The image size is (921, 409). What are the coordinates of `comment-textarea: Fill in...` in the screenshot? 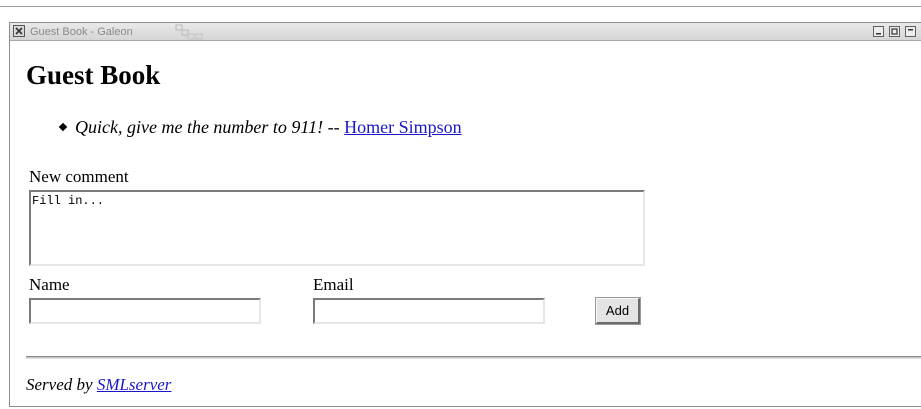 It's located at (337, 228).